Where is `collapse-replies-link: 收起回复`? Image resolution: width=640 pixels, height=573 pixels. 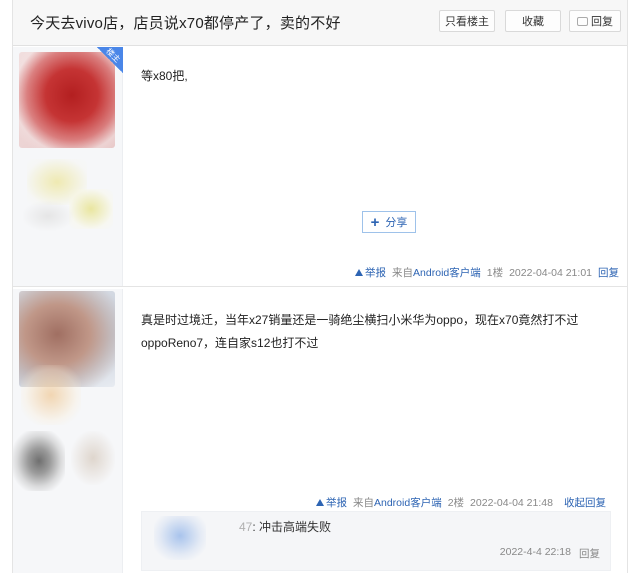 collapse-replies-link: 收起回复 is located at coordinates (585, 502).